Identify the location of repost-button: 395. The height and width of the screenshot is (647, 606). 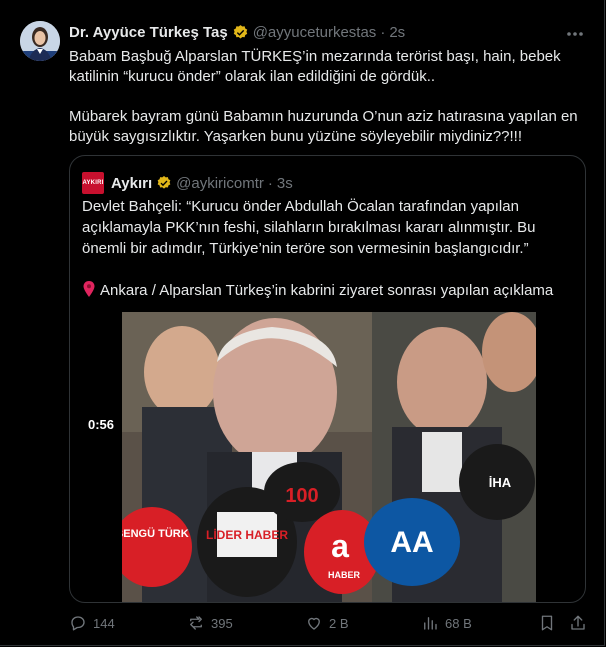
(210, 623).